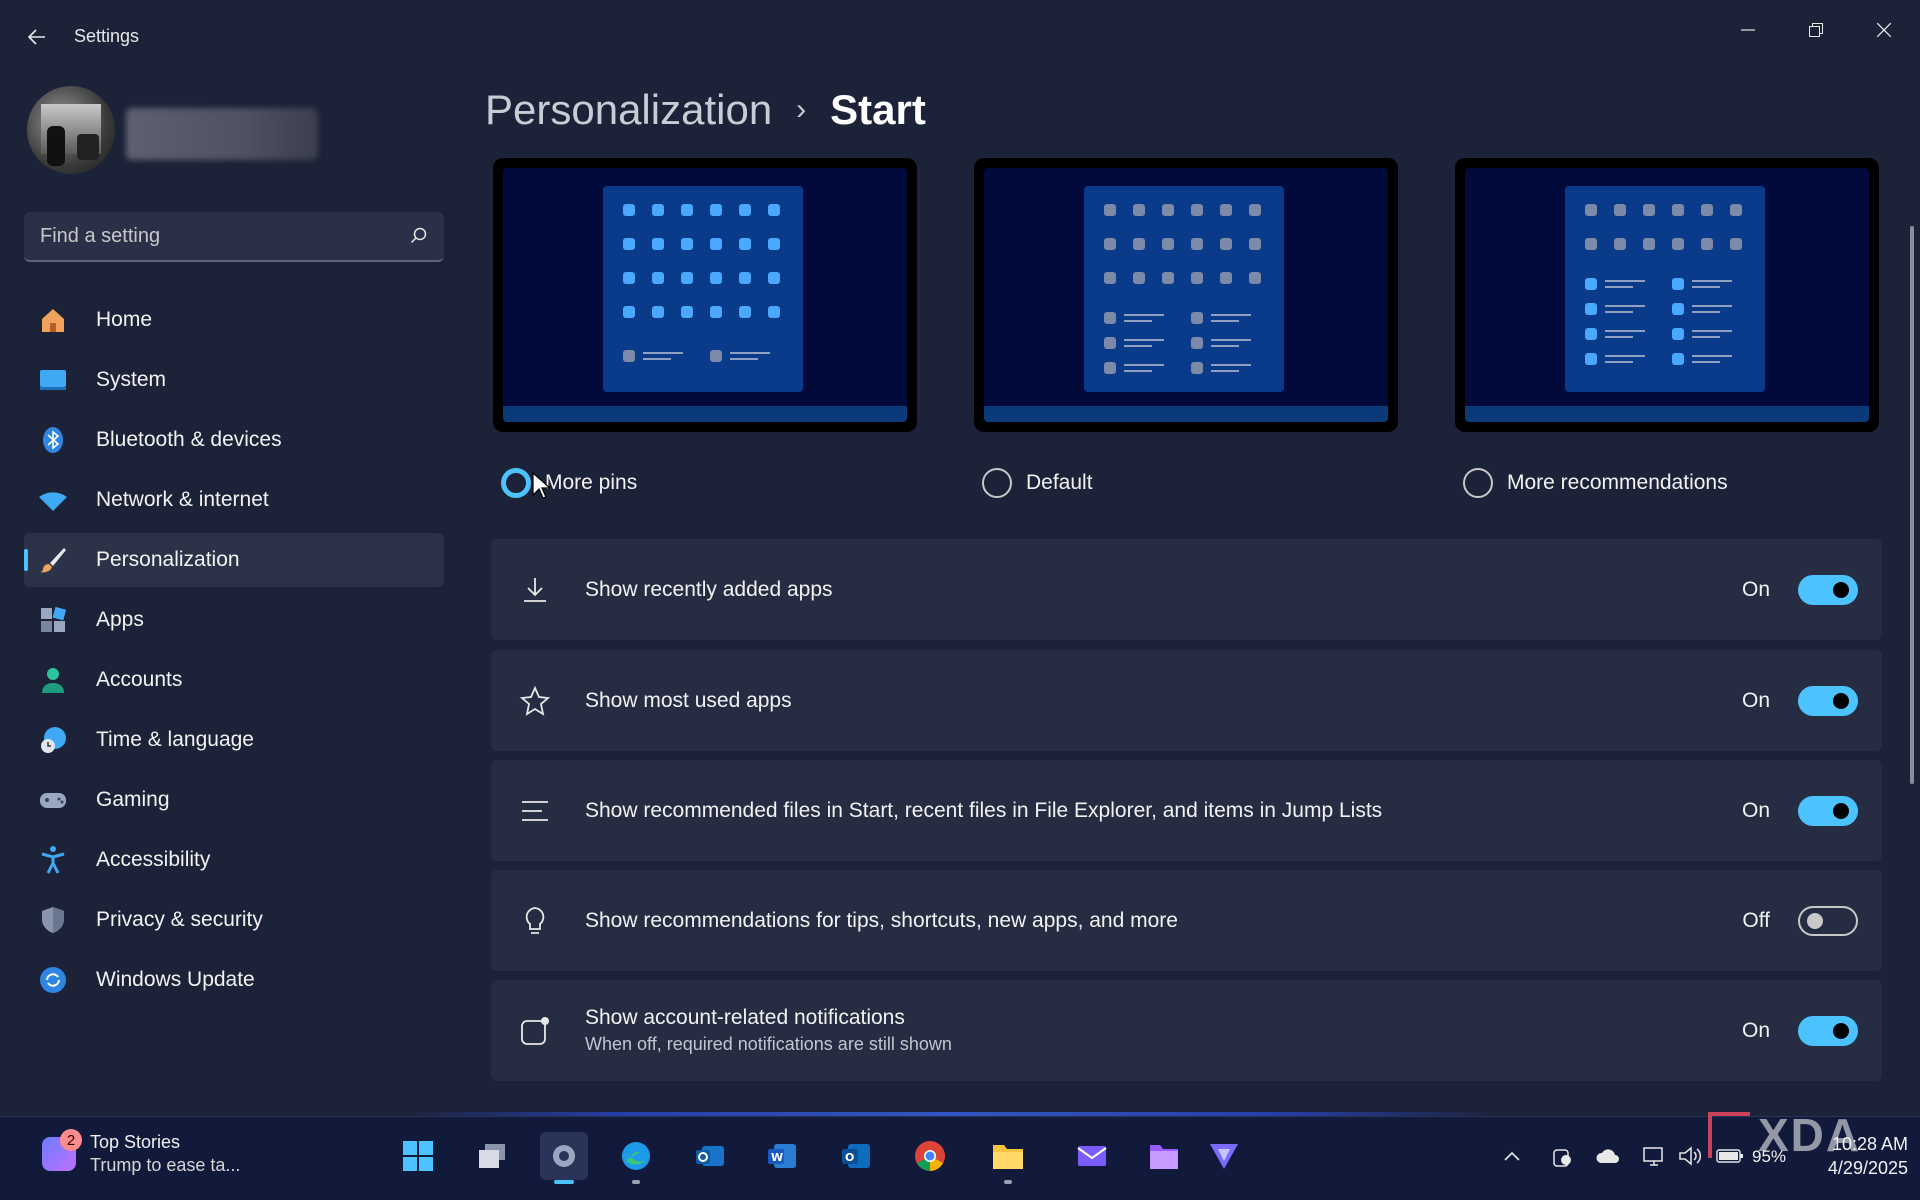 The image size is (1920, 1200). What do you see at coordinates (710, 1156) in the screenshot?
I see `taskbar-outlook-new` at bounding box center [710, 1156].